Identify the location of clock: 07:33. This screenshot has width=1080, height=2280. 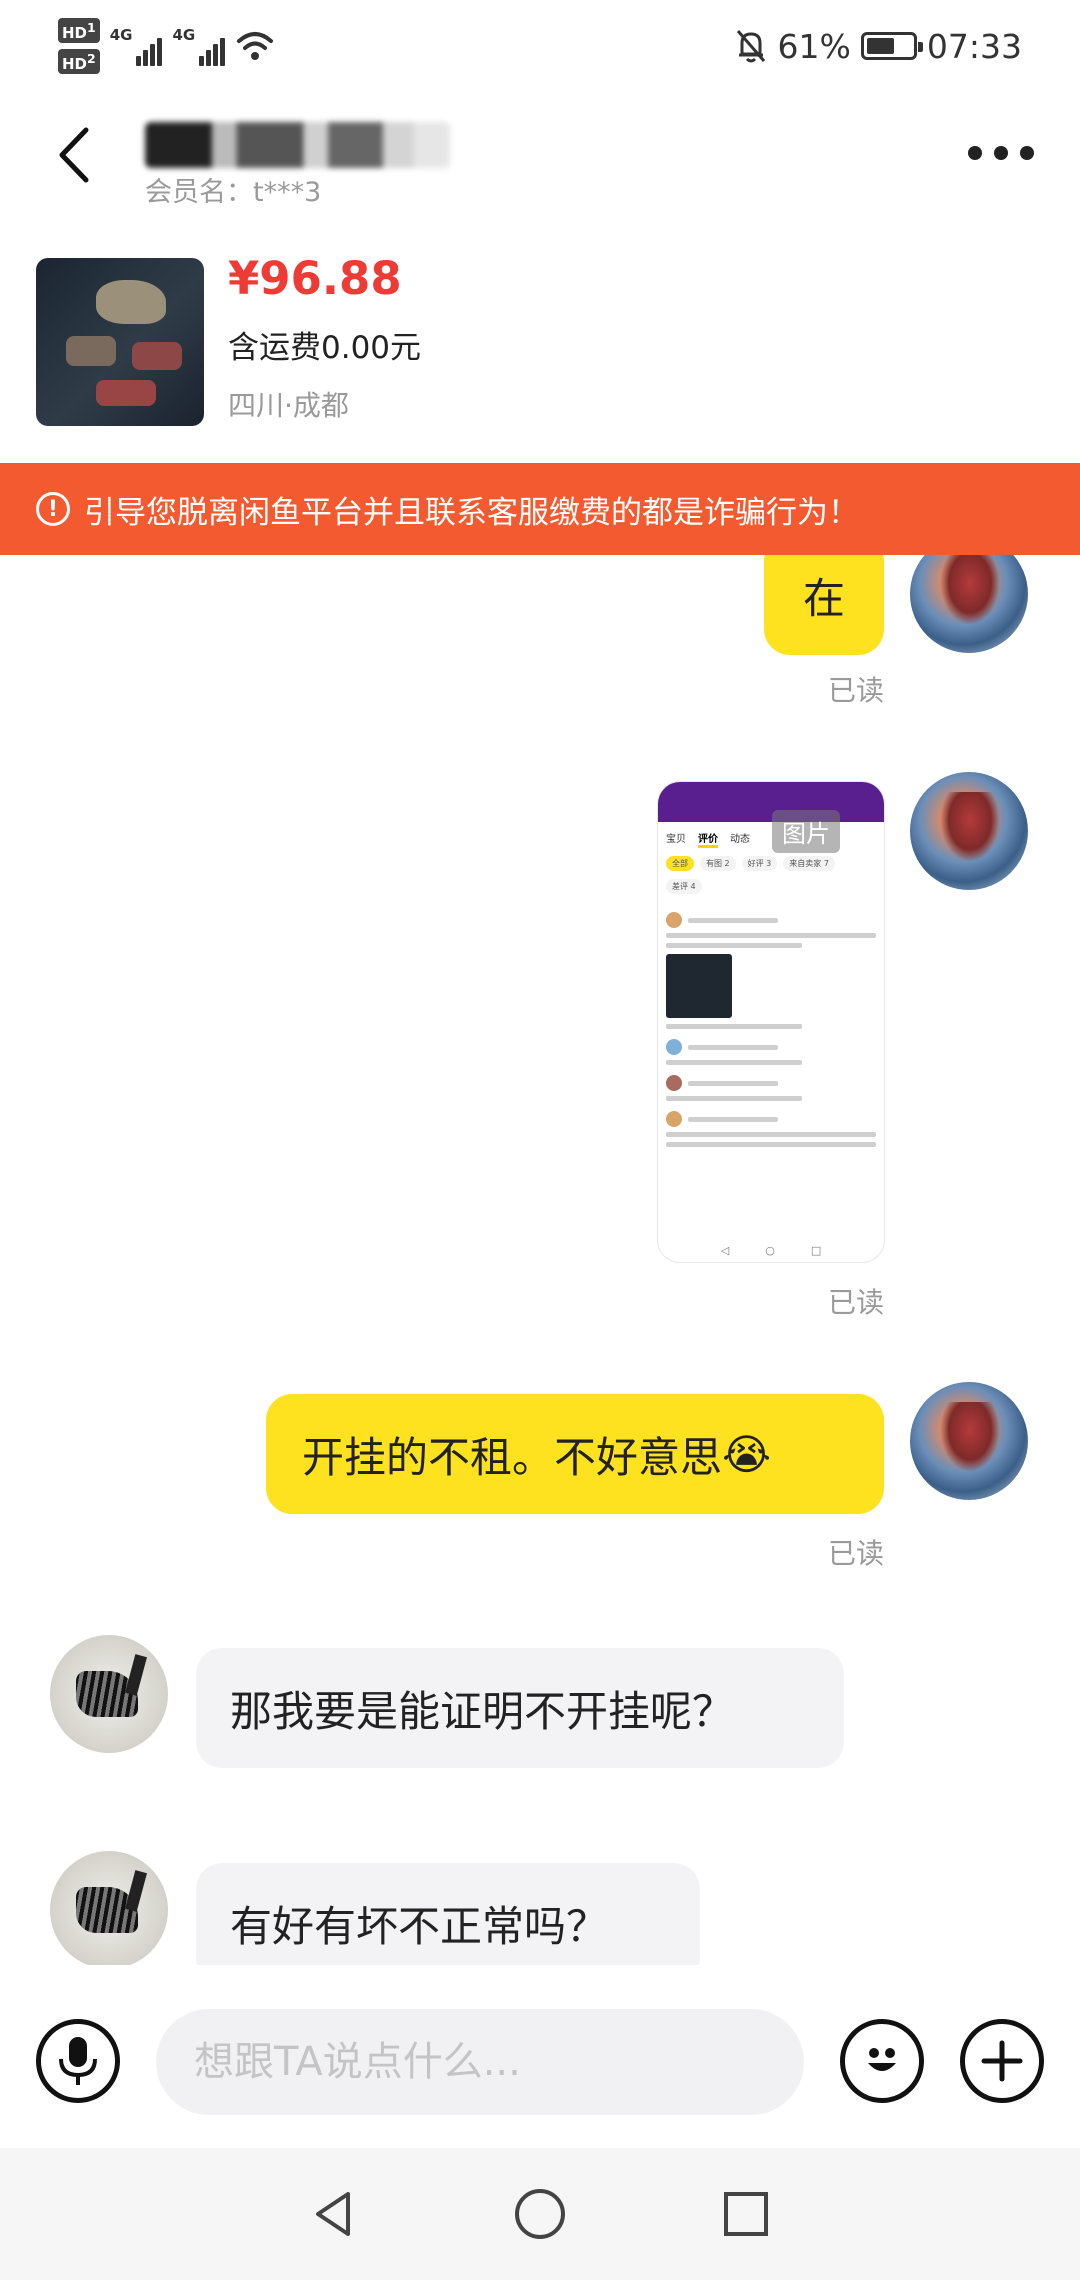
(974, 46).